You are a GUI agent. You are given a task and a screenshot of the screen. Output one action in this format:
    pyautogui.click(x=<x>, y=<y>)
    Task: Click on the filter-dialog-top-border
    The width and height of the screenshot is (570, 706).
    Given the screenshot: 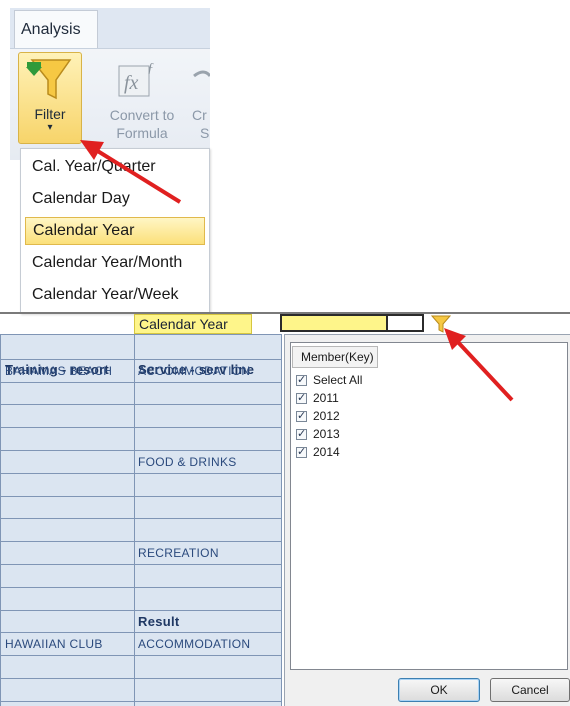 What is the action you would take?
    pyautogui.click(x=427, y=334)
    